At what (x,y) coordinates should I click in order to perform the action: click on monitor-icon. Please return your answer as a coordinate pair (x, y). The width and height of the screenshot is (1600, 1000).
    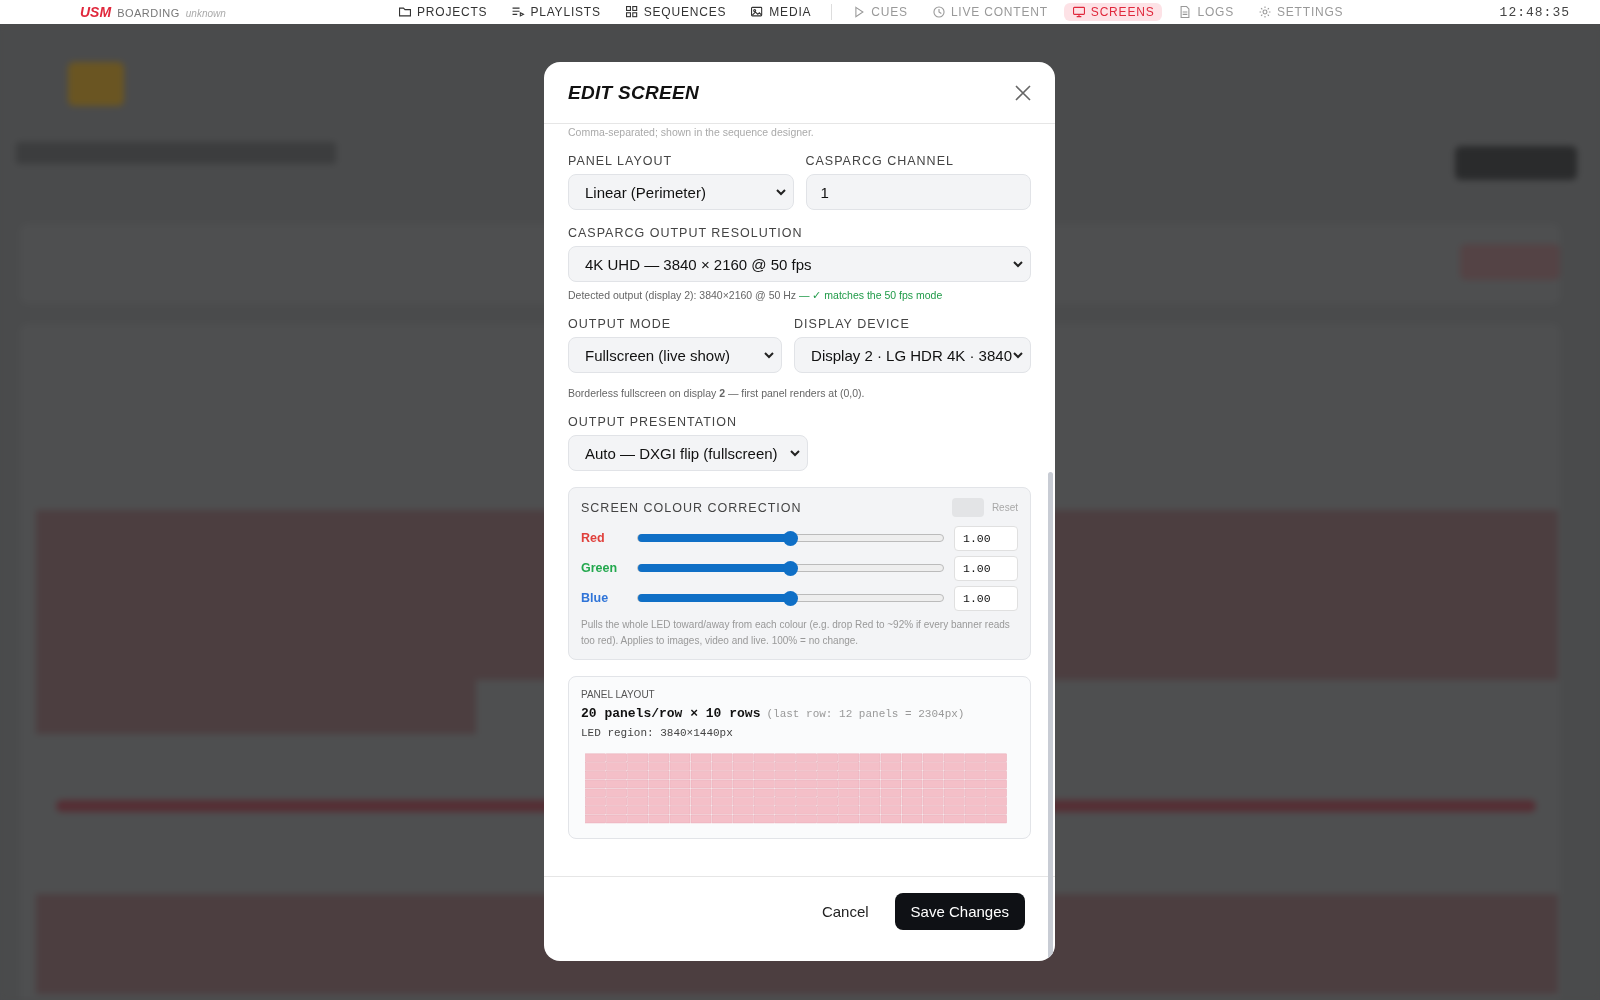
    Looking at the image, I should click on (1078, 12).